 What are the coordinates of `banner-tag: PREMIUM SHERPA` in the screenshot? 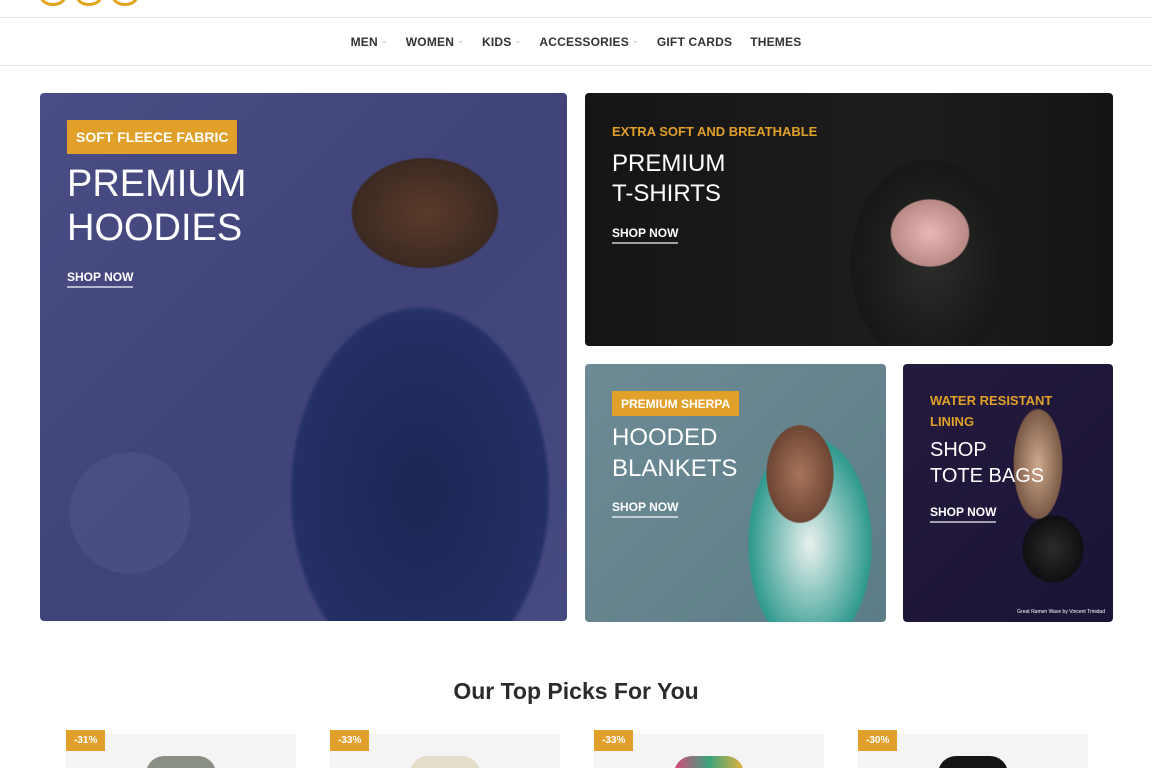 It's located at (676, 403).